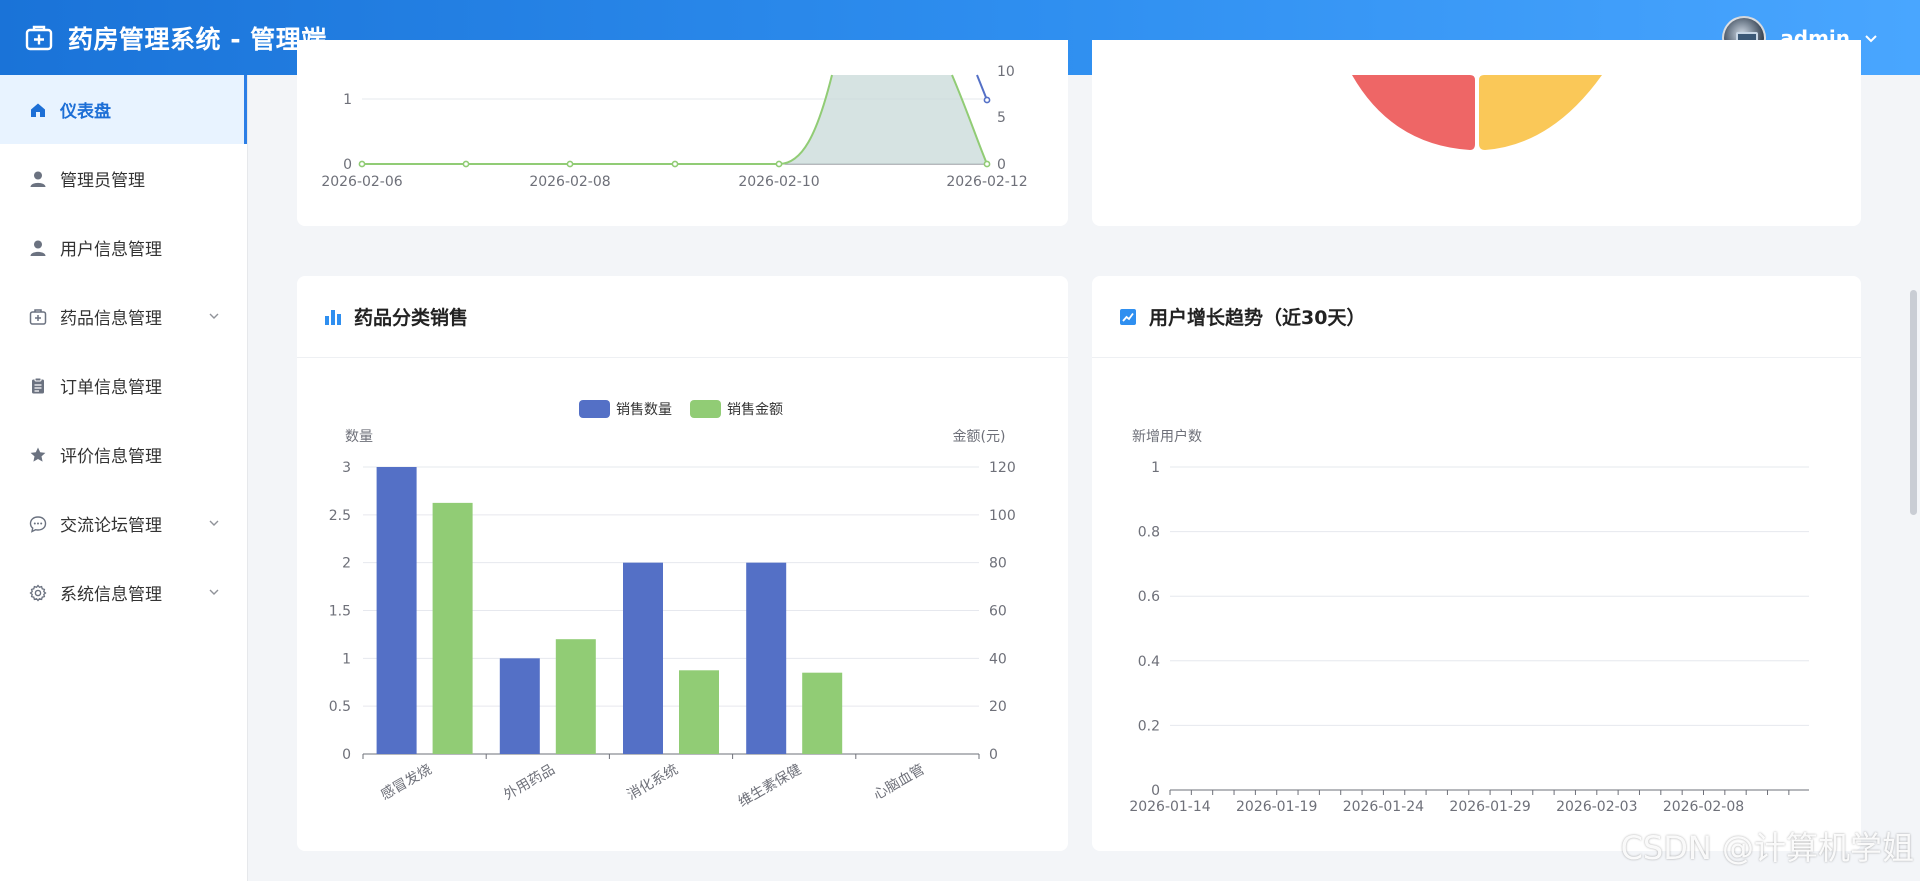 Image resolution: width=1920 pixels, height=881 pixels. Describe the element at coordinates (1149, 662) in the screenshot. I see `y-tick-label: 0.4` at that location.